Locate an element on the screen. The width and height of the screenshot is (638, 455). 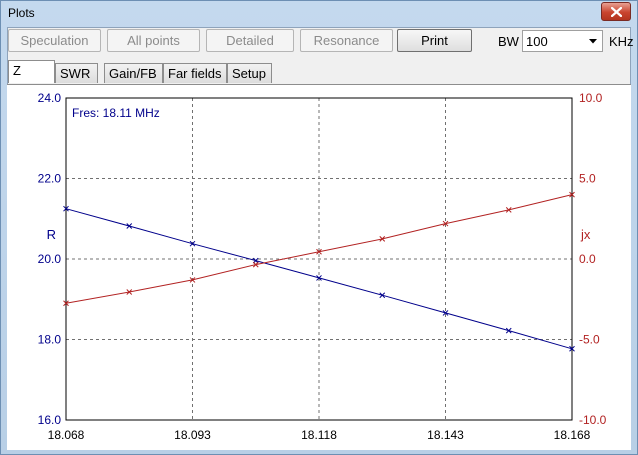
close-icon is located at coordinates (616, 12).